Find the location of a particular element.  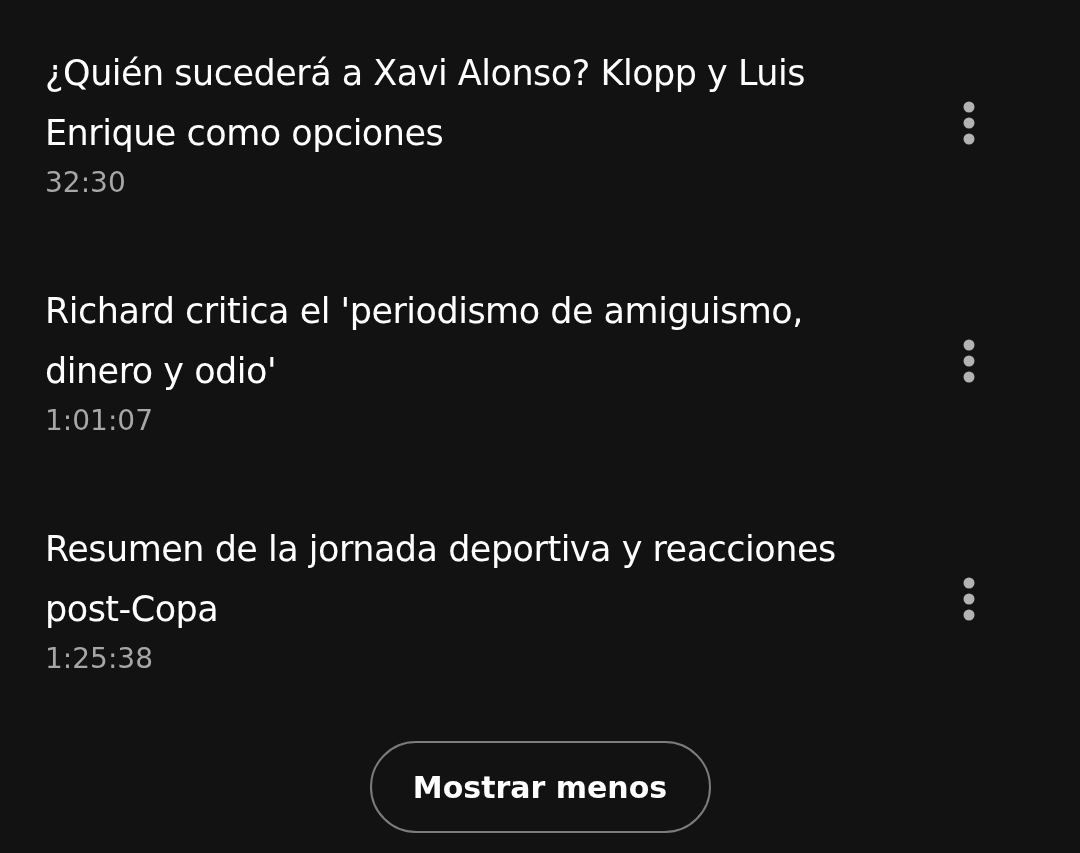

episode-duration: 1:01:07 is located at coordinates (99, 421).